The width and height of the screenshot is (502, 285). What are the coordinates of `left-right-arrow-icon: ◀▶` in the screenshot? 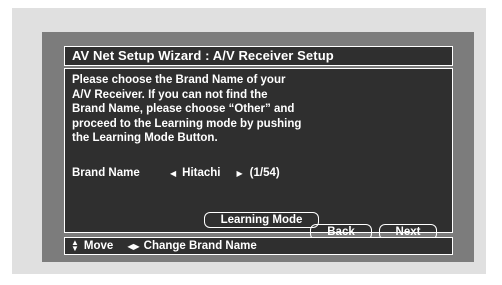 It's located at (133, 246).